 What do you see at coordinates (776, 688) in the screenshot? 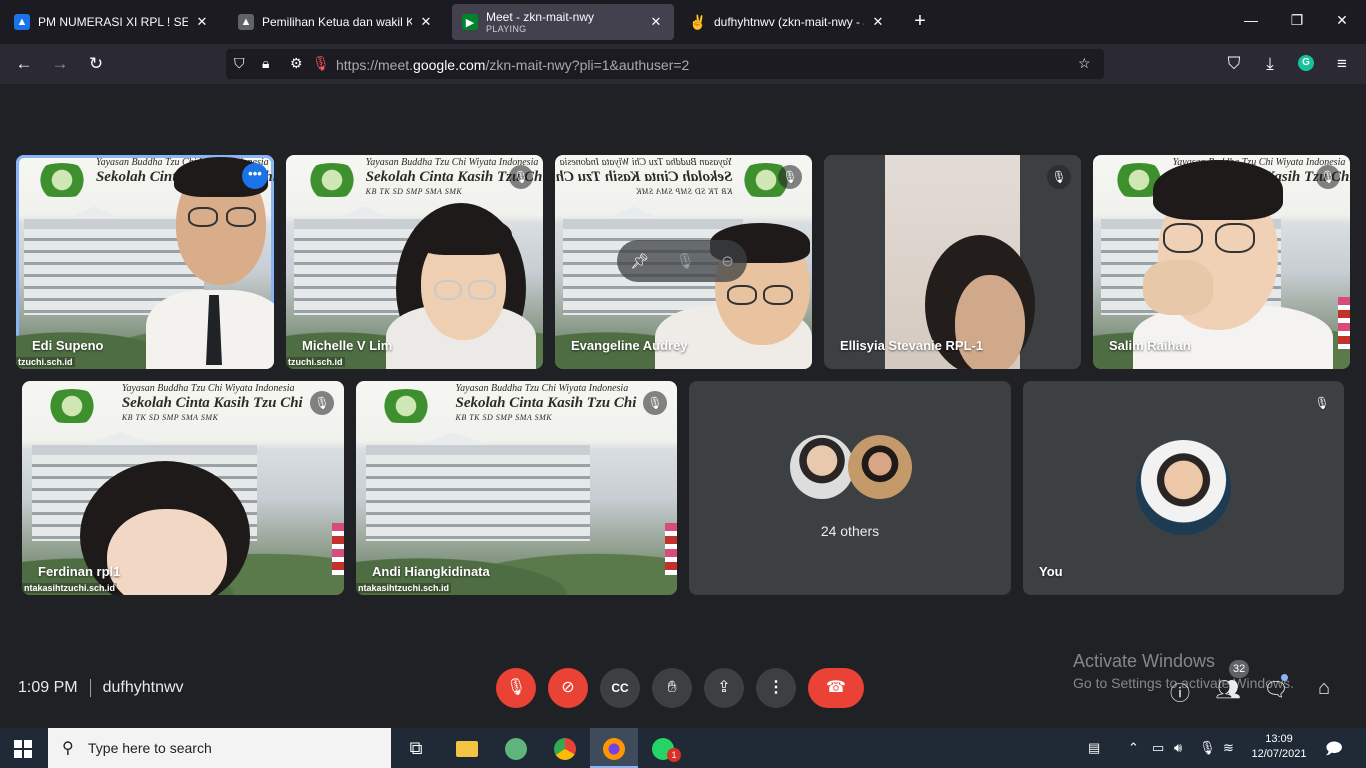
I see `more-options-button: ⋮` at bounding box center [776, 688].